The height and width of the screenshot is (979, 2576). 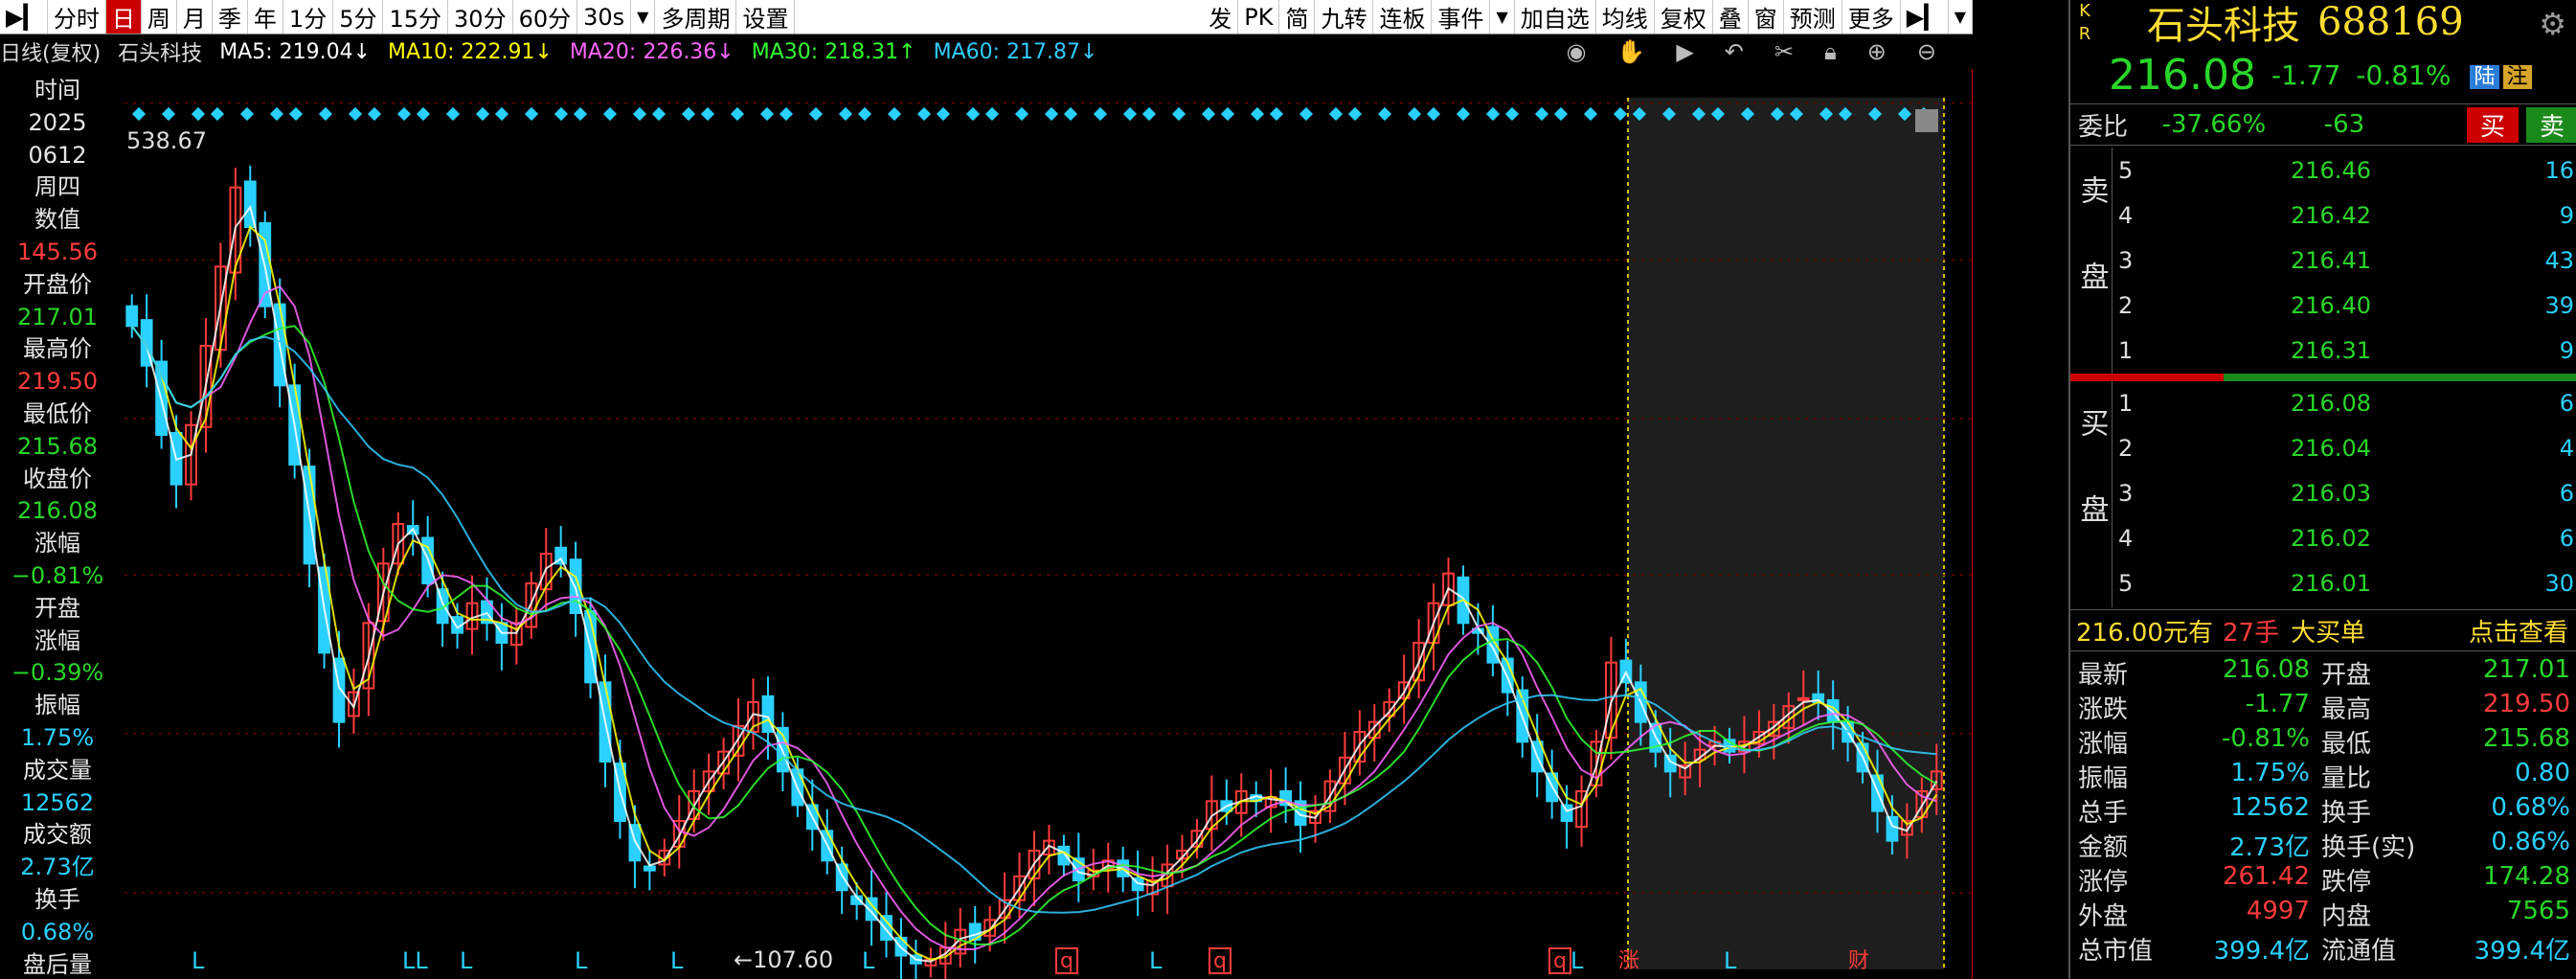 What do you see at coordinates (2346, 170) in the screenshot?
I see `asks-level: 5 216.46 16` at bounding box center [2346, 170].